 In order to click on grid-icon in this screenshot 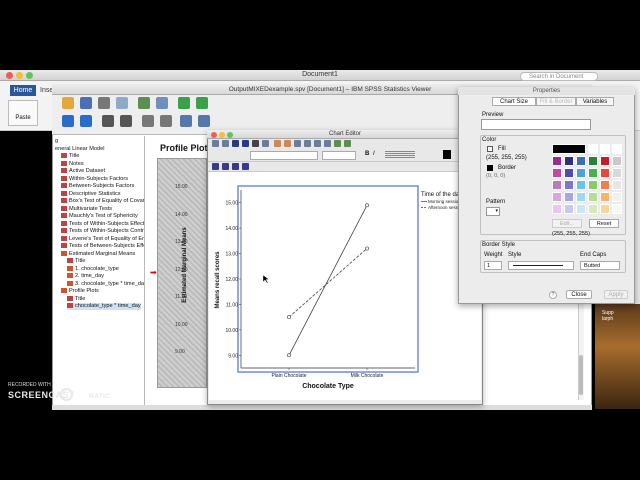, I will do `click(225, 143)`.